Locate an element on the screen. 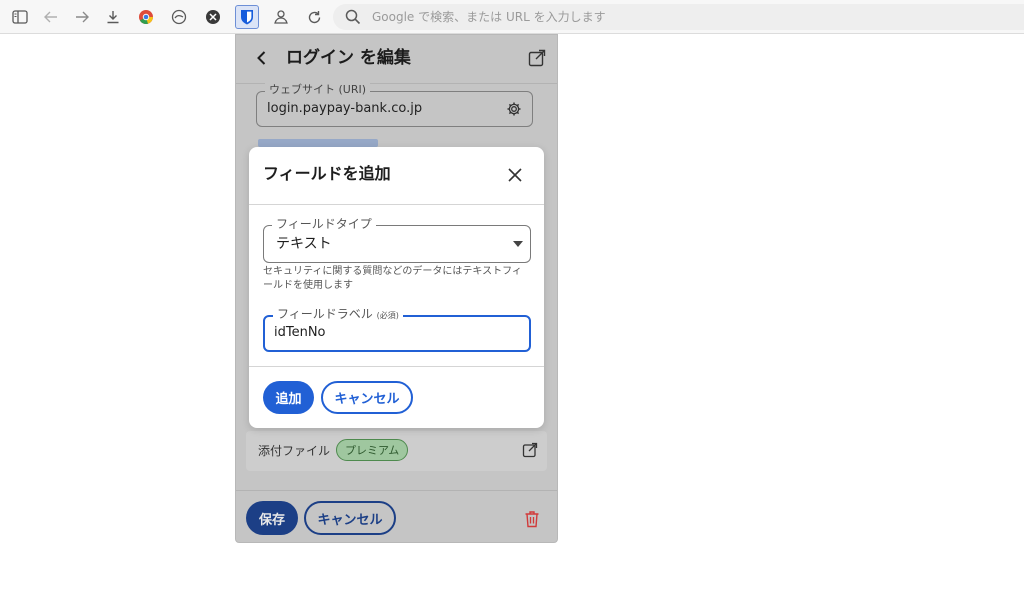 The height and width of the screenshot is (597, 1024). forward-arrow-icon is located at coordinates (82, 17).